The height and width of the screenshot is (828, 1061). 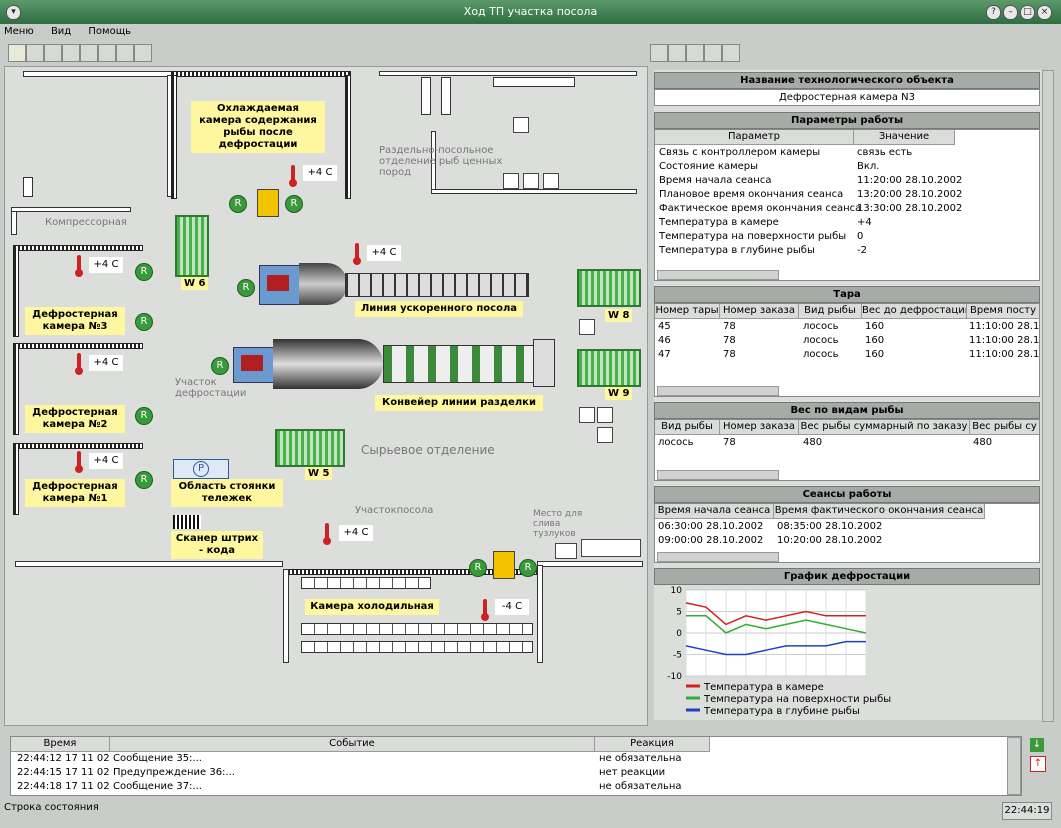 What do you see at coordinates (718, 475) in the screenshot?
I see `weight-scrollbar` at bounding box center [718, 475].